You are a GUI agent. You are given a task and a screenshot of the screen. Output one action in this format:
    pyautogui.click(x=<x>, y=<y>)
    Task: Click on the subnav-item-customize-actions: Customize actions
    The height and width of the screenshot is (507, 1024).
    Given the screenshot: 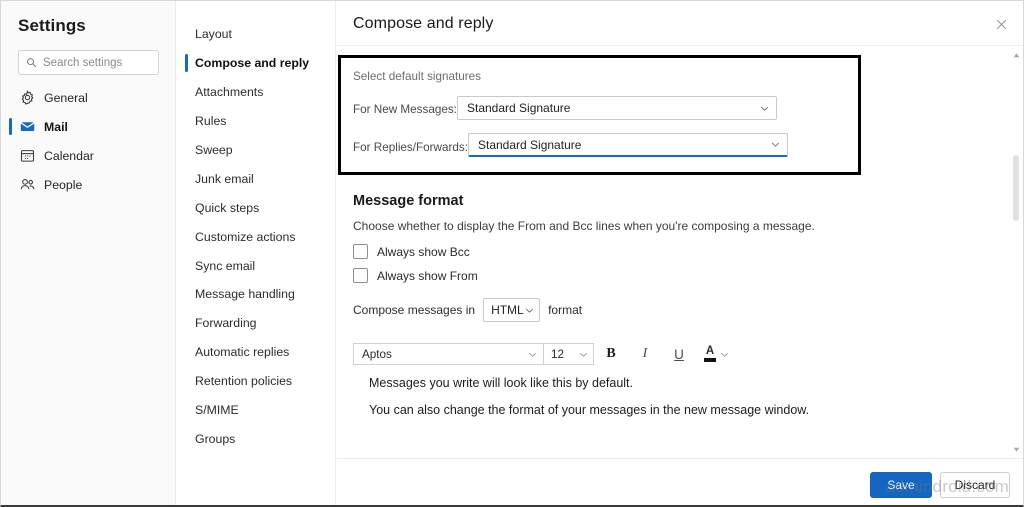 What is the action you would take?
    pyautogui.click(x=256, y=236)
    